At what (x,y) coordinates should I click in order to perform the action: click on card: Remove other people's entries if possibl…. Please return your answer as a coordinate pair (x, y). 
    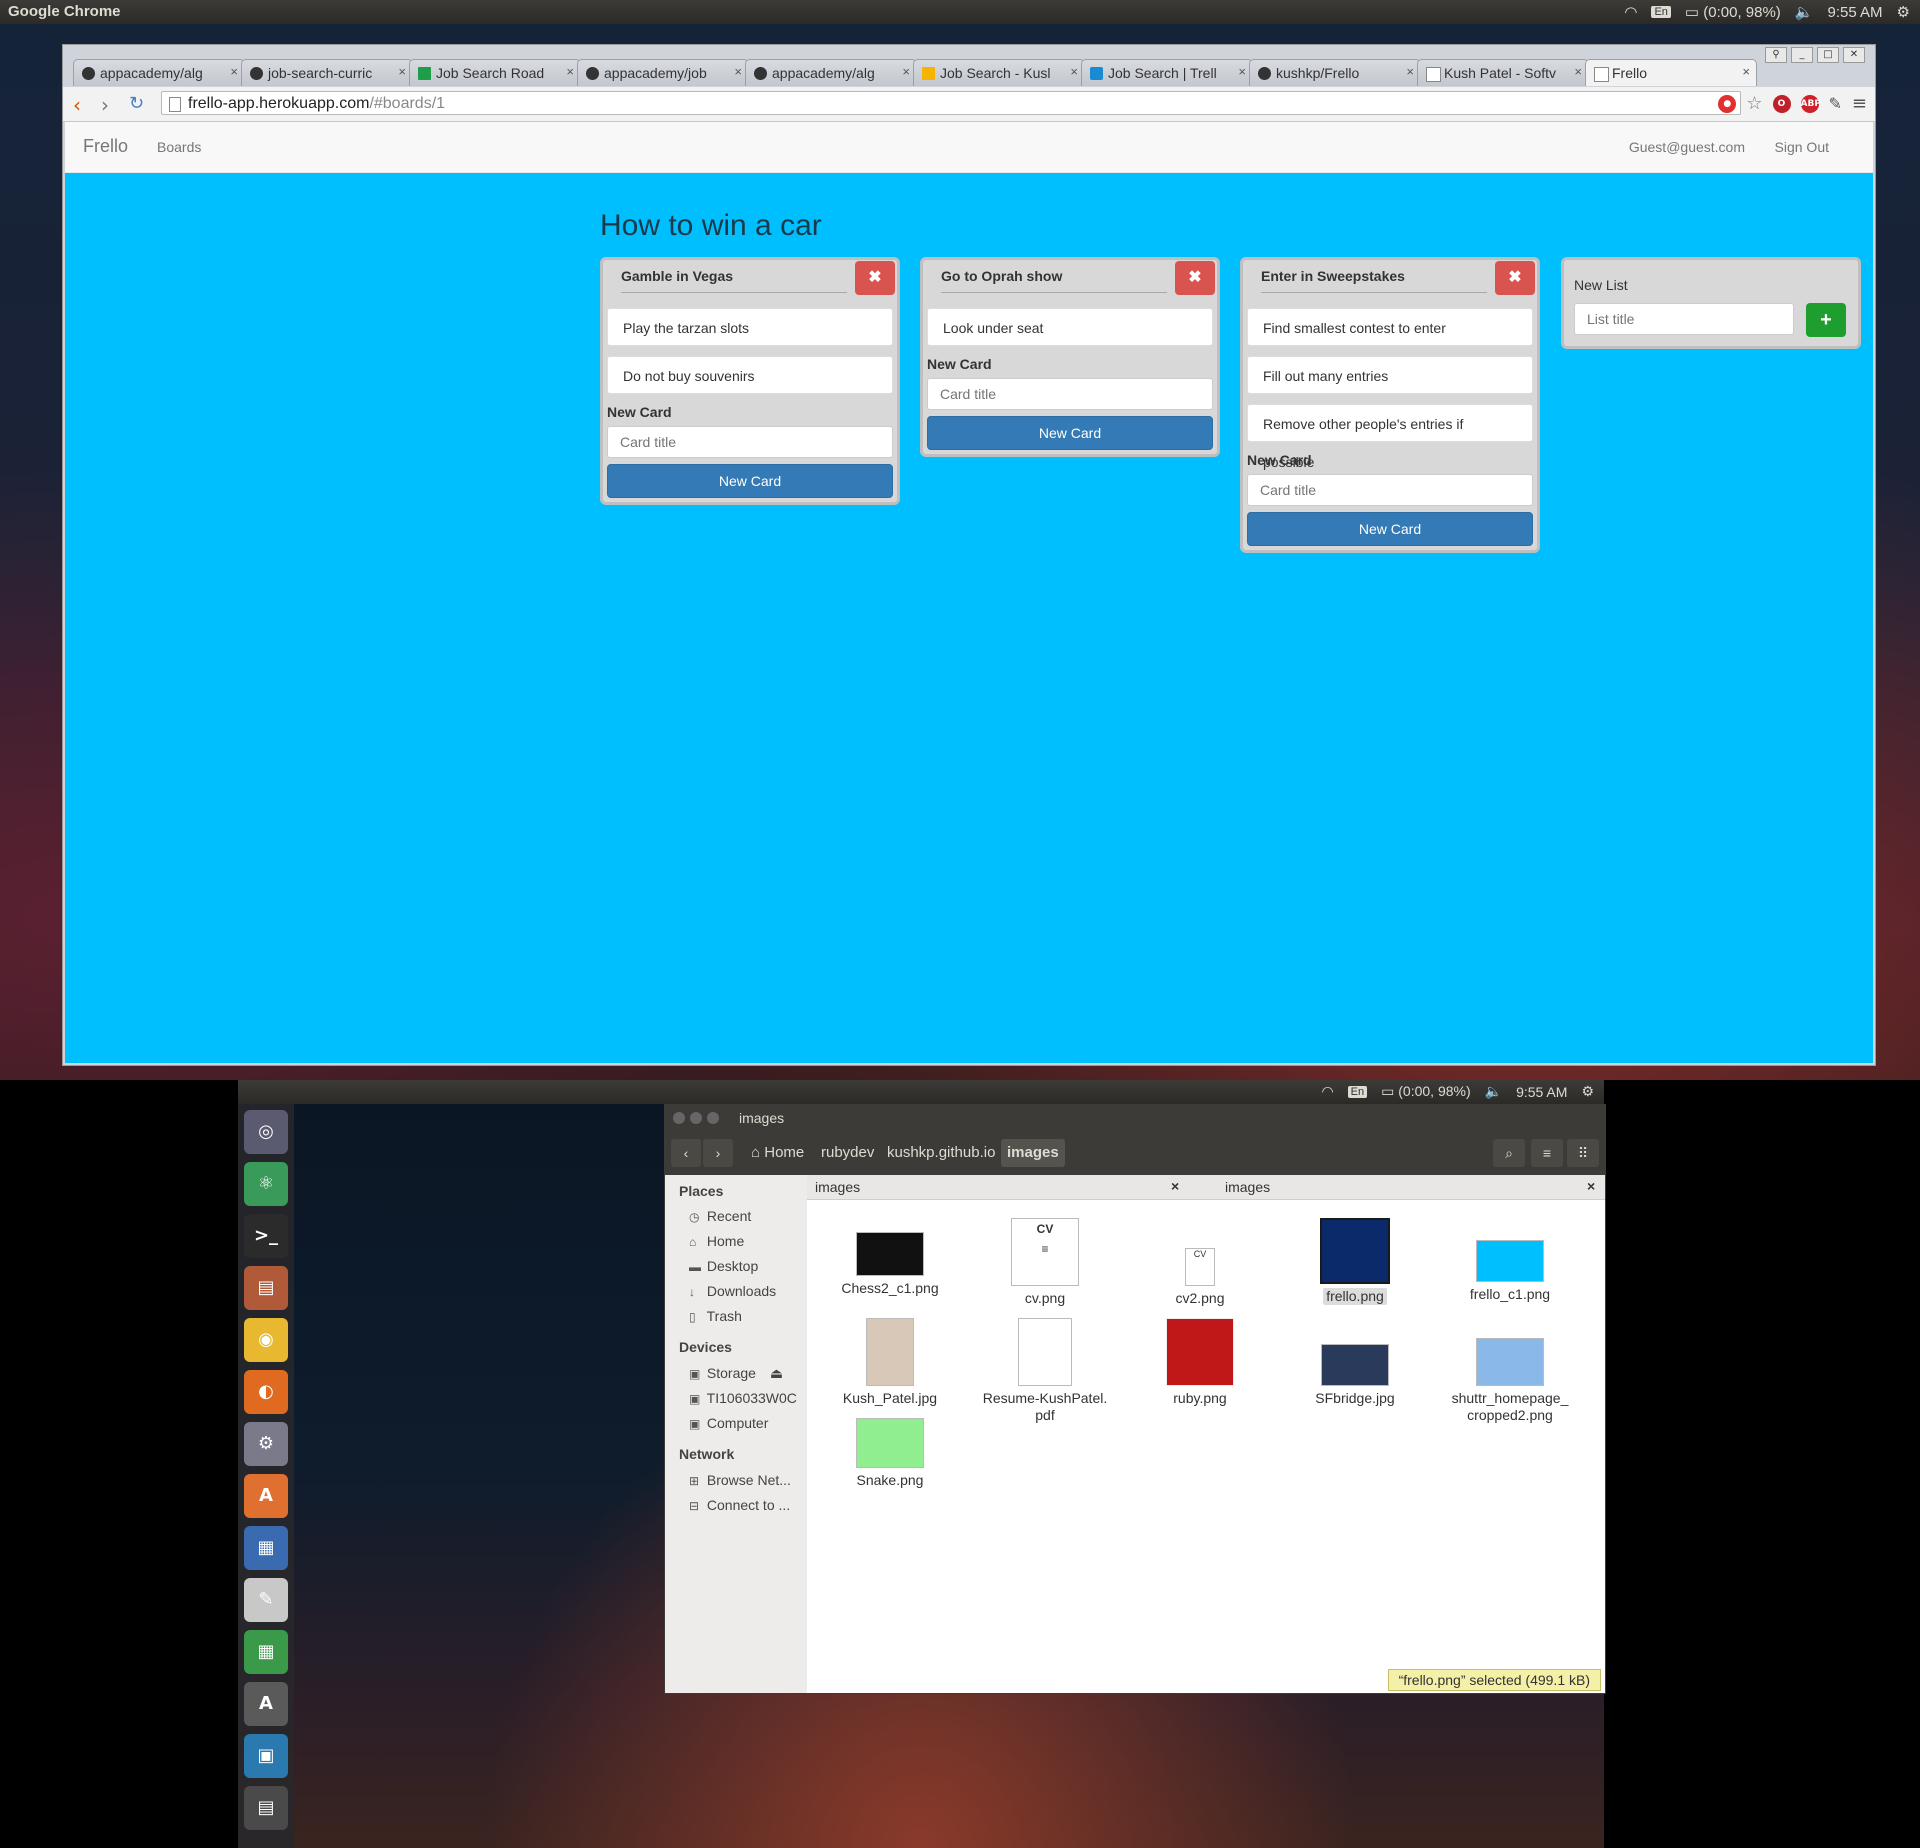
    Looking at the image, I should click on (1390, 437).